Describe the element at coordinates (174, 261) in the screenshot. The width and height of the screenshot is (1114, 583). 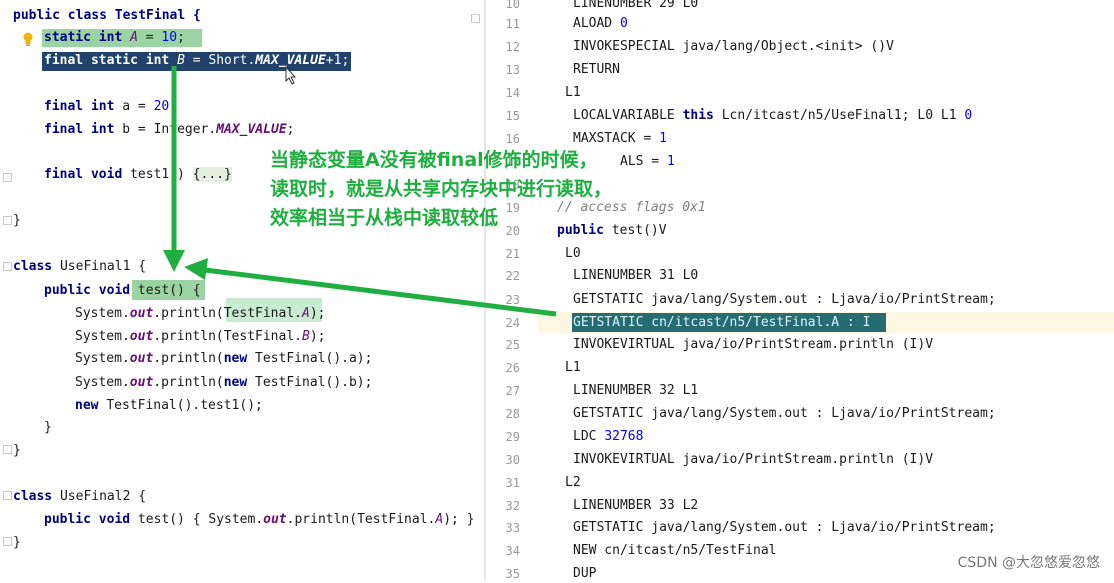
I see `down-arrowhead` at that location.